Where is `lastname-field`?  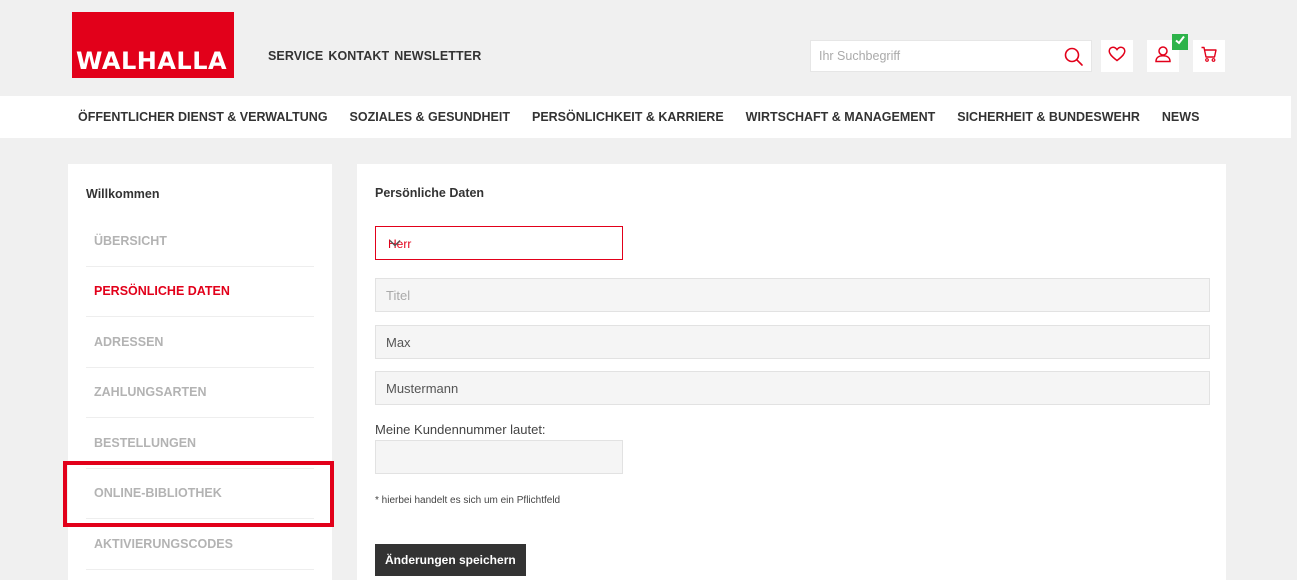
lastname-field is located at coordinates (792, 388).